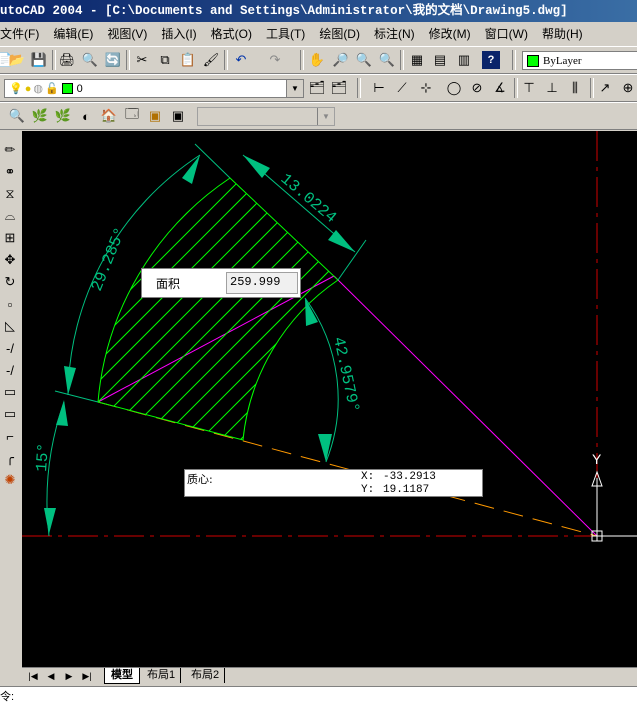 This screenshot has height=708, width=637. What do you see at coordinates (10, 238) in the screenshot?
I see `array-icon: ⊞` at bounding box center [10, 238].